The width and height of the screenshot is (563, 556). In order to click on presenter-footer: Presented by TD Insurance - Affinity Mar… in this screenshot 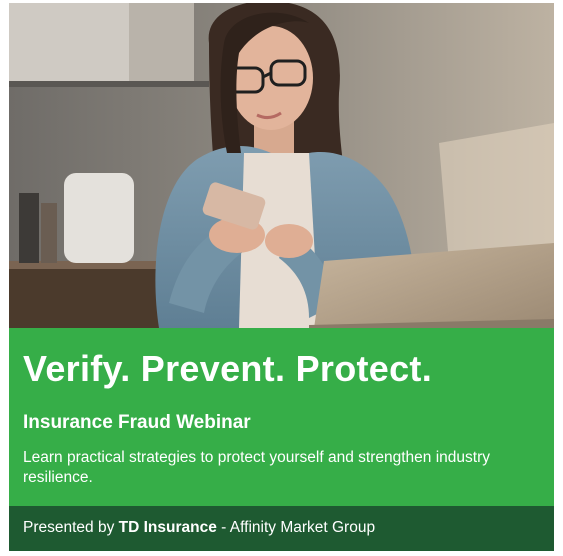, I will do `click(281, 528)`.